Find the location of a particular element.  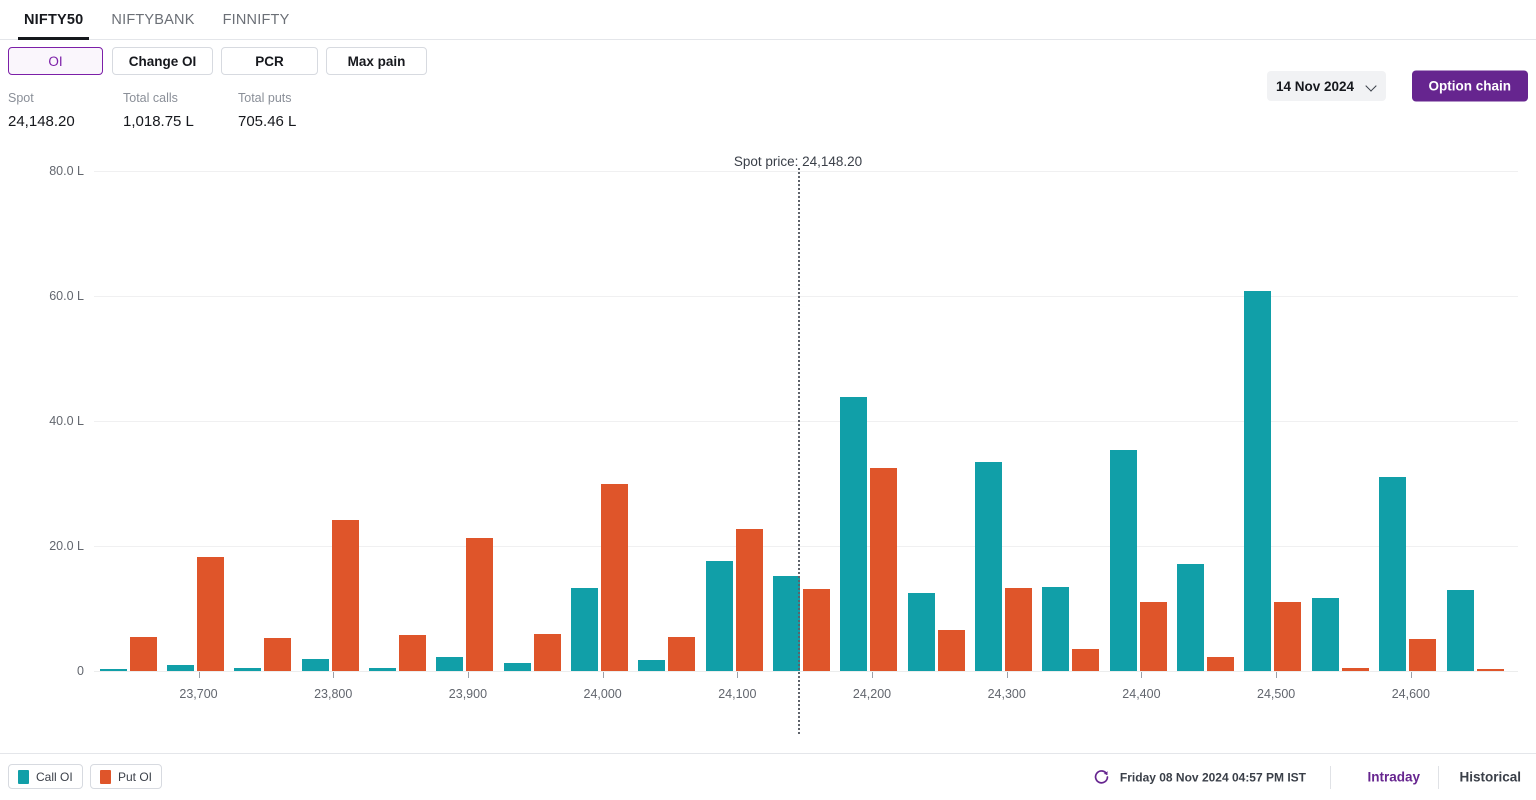

legend-put-oi: Put OI is located at coordinates (126, 776).